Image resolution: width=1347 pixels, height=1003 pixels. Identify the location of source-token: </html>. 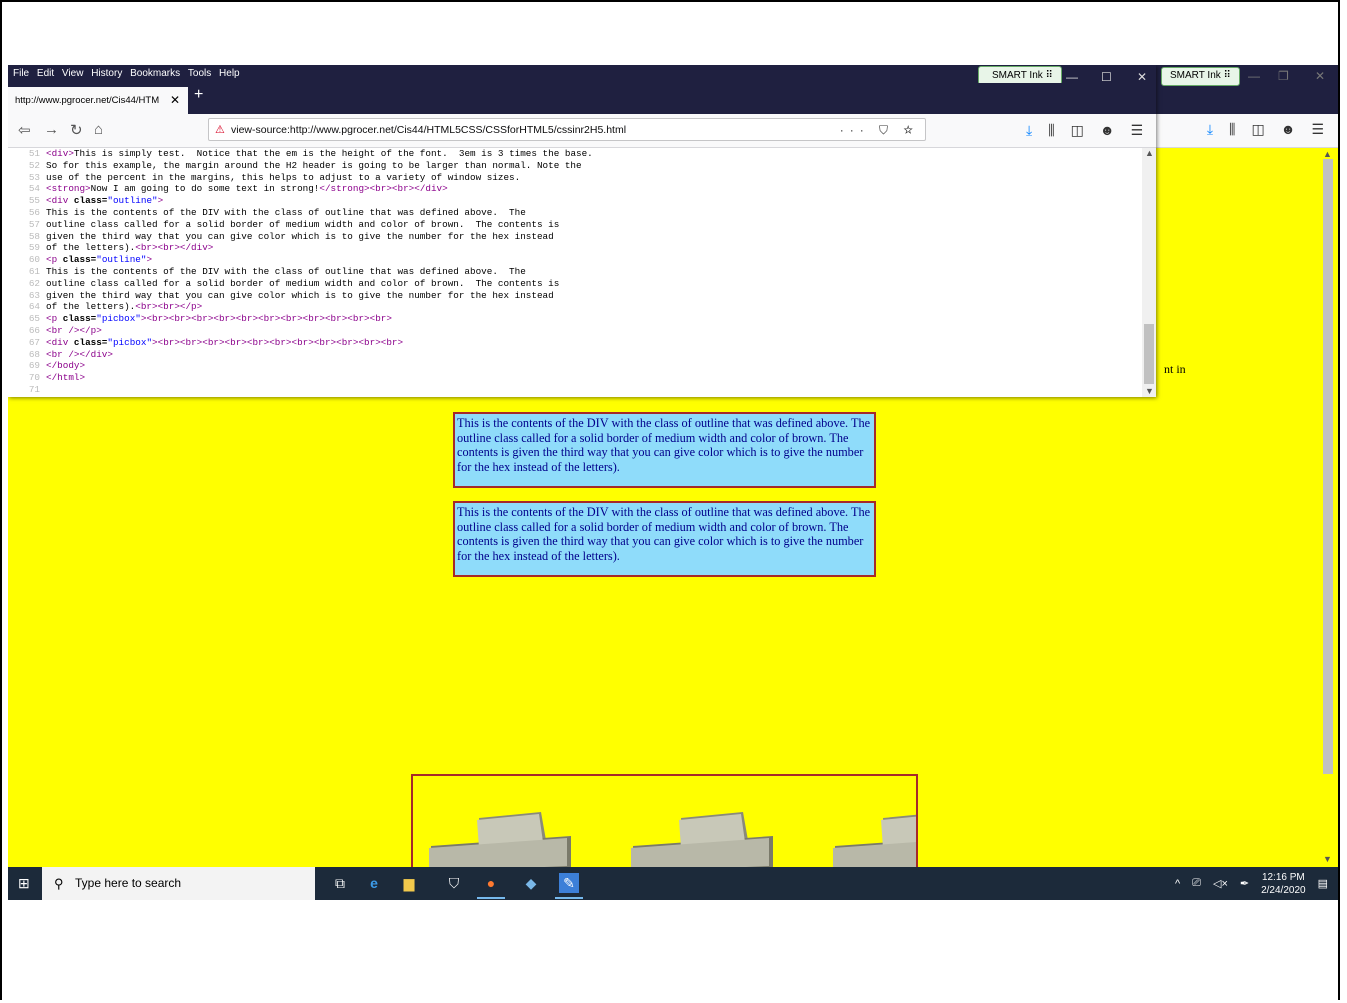
(66, 378).